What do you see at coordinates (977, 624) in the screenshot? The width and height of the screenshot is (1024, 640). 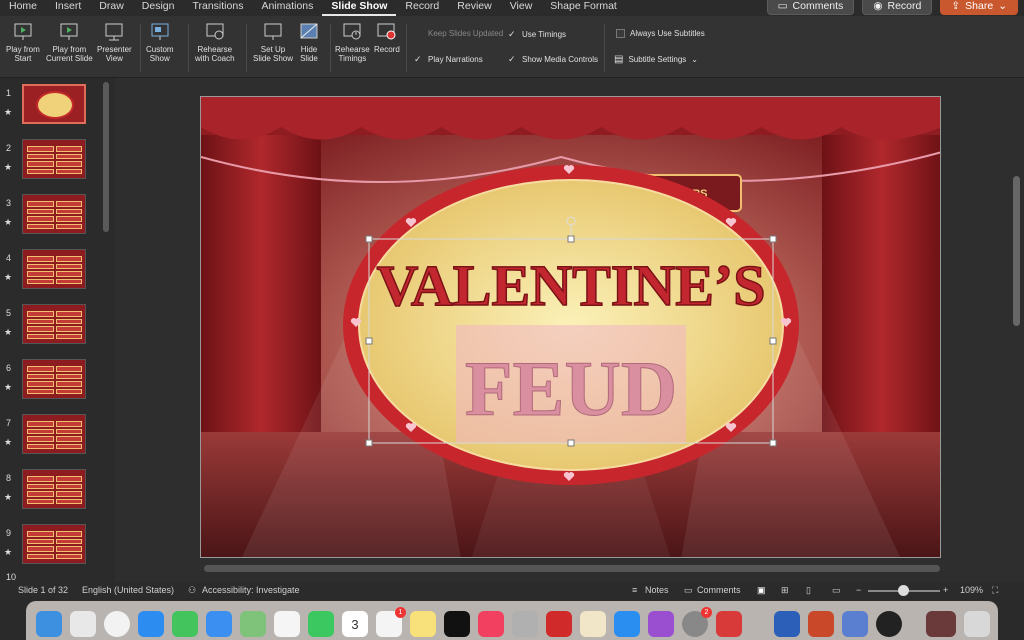 I see `trash-icon` at bounding box center [977, 624].